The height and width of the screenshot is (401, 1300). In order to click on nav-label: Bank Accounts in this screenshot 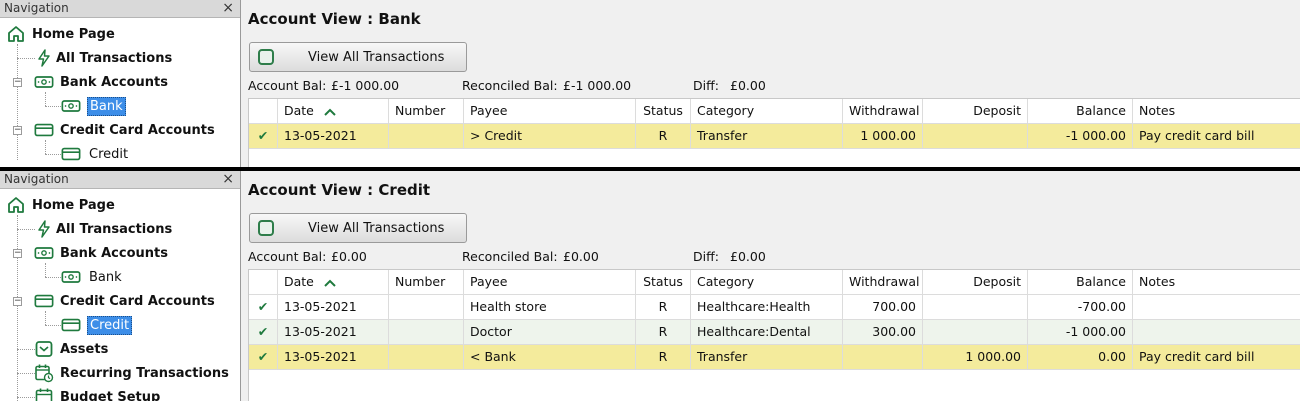, I will do `click(114, 82)`.